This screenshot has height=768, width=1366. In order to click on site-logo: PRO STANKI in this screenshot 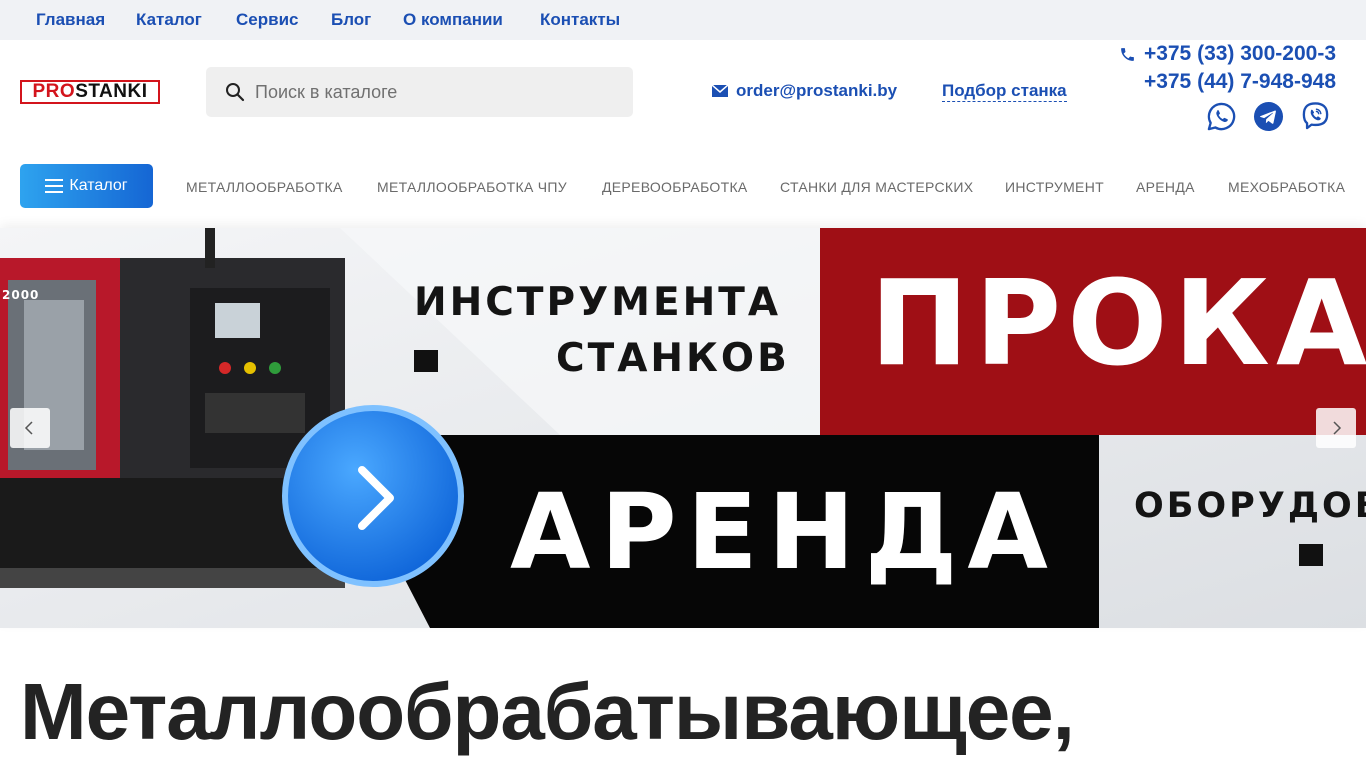, I will do `click(90, 92)`.